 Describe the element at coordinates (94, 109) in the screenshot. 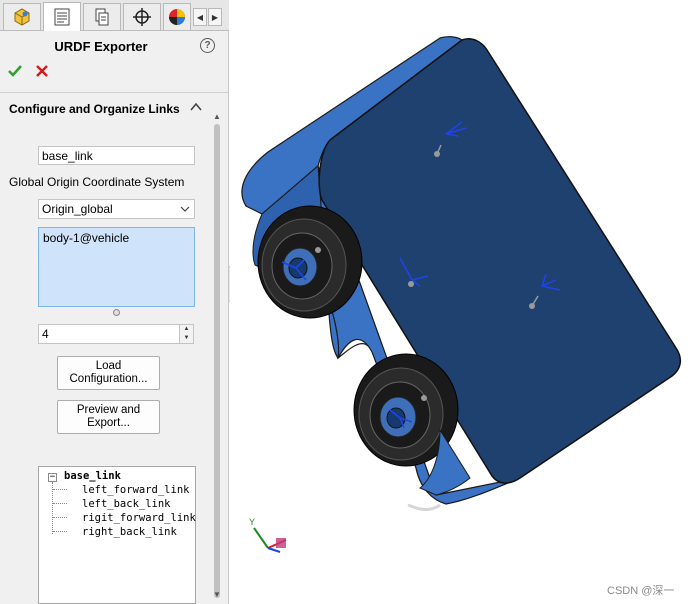

I see `section-title: Configure and Organize Links` at that location.